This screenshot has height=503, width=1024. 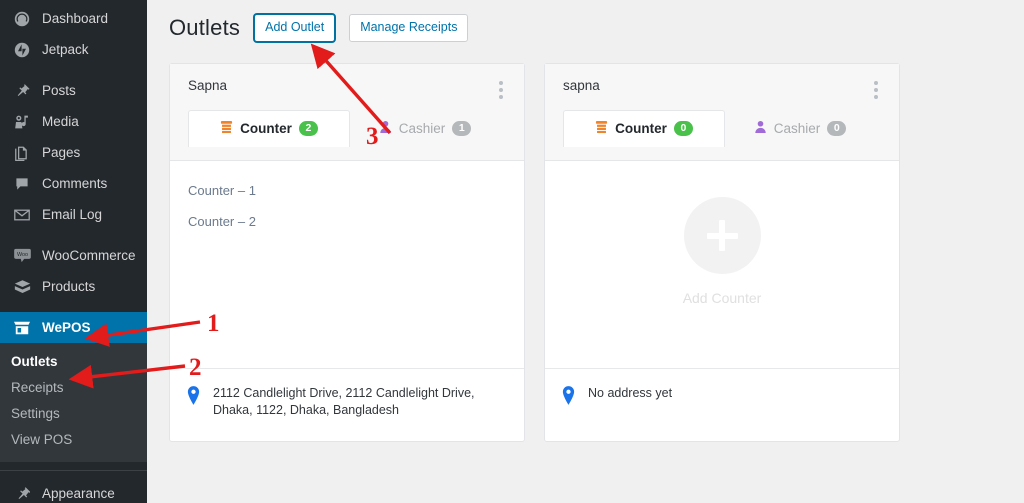 I want to click on dashboard-icon, so click(x=22, y=19).